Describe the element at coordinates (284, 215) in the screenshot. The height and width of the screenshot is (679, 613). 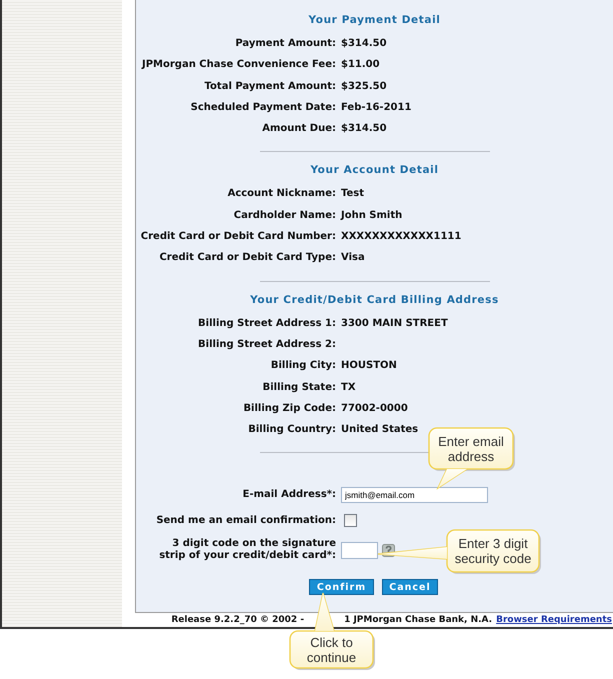
I see `field-label: Cardholder Name:` at that location.